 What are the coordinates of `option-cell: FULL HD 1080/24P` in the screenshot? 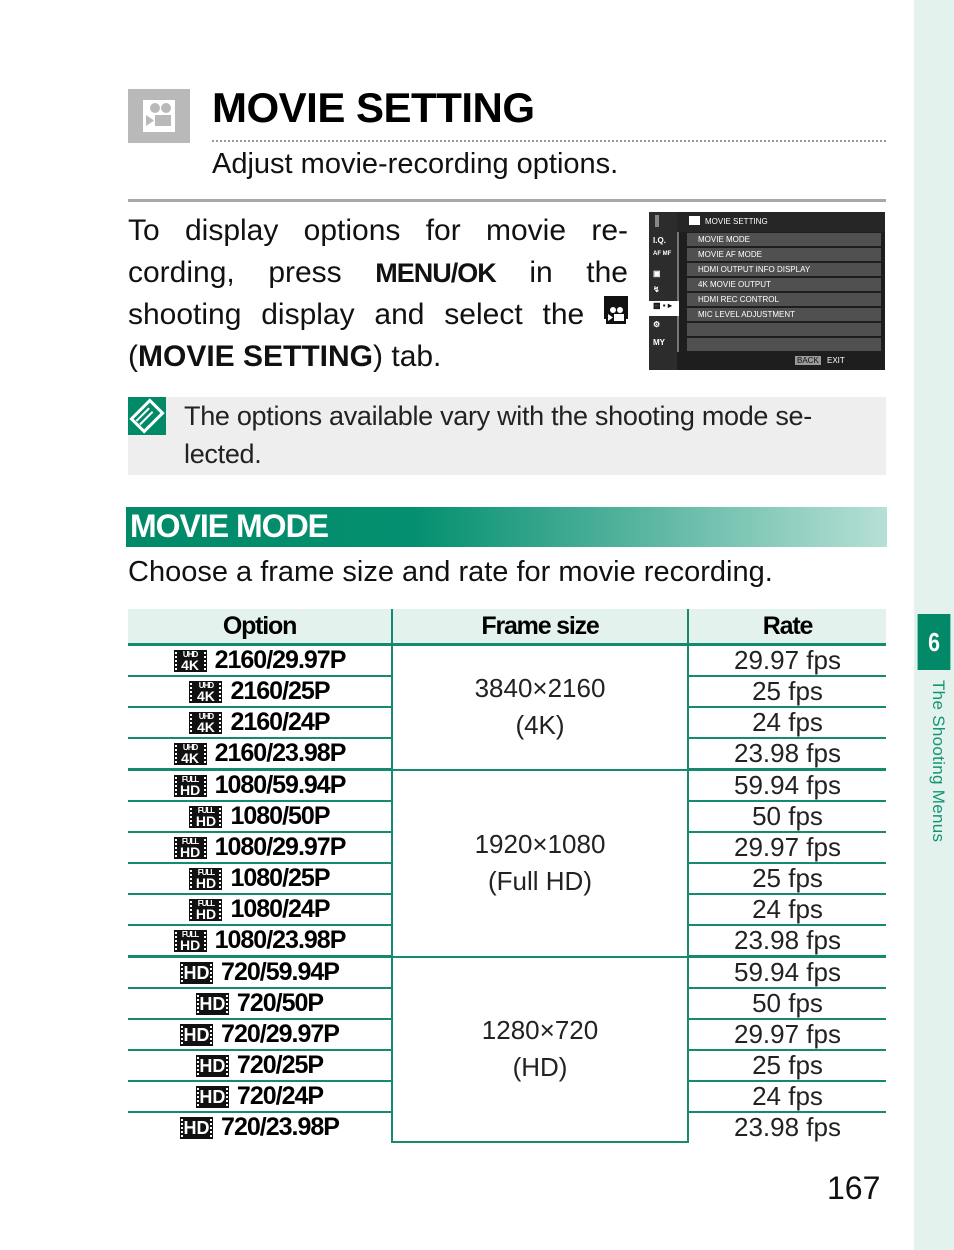 It's located at (260, 910).